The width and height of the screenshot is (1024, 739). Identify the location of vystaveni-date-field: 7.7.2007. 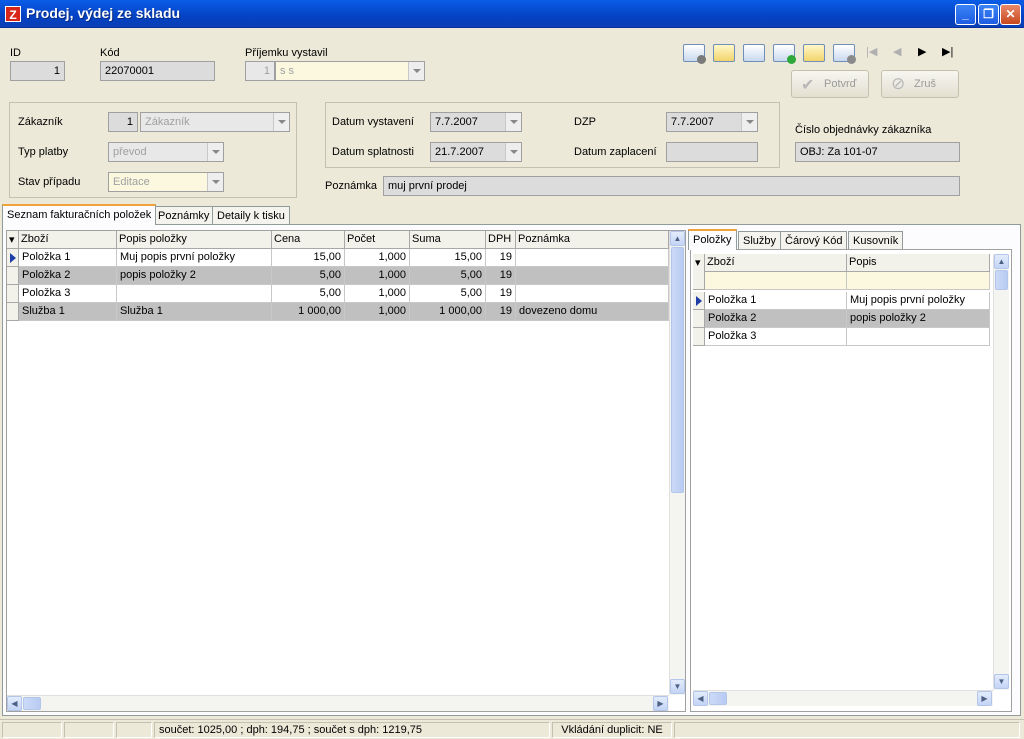
(476, 122).